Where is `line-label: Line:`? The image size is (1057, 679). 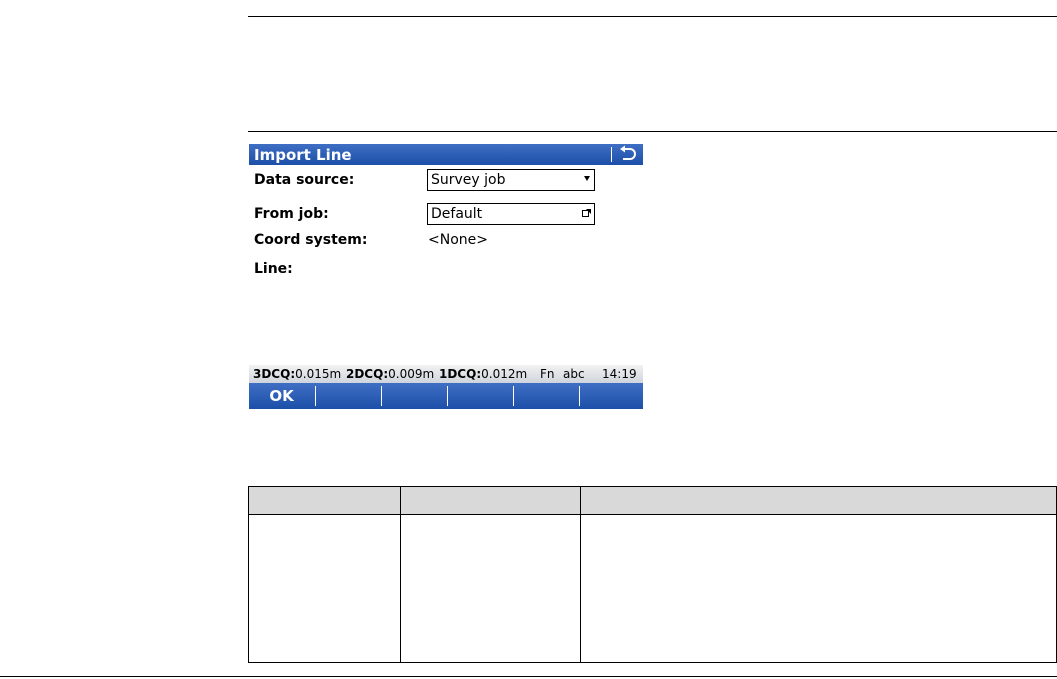
line-label: Line: is located at coordinates (273, 269).